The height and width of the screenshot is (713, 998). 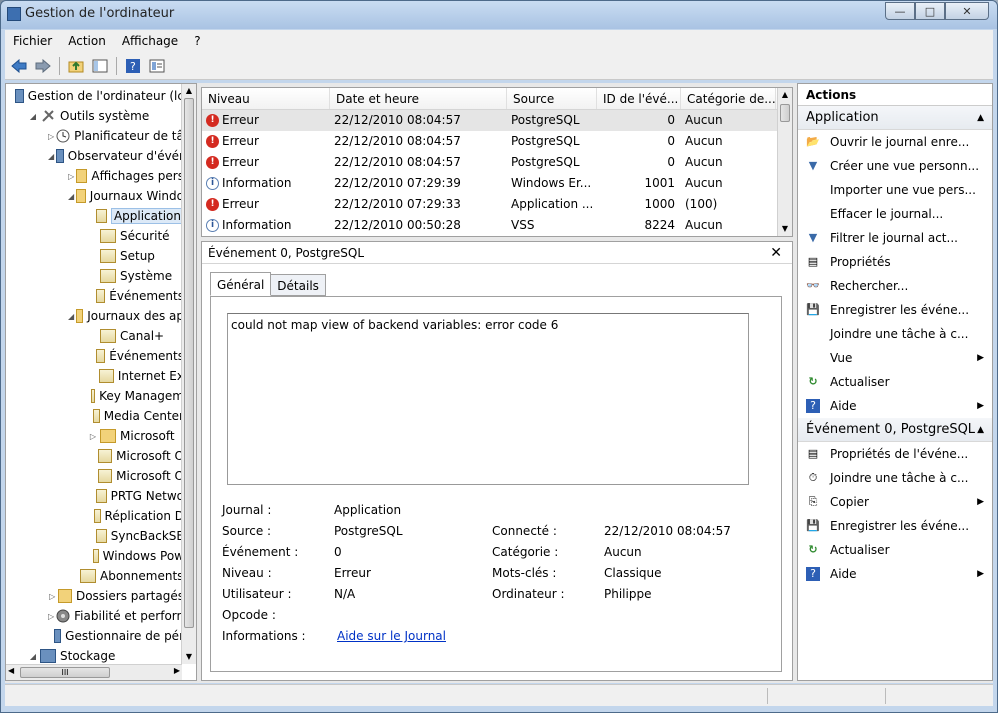 What do you see at coordinates (895, 502) in the screenshot?
I see `action-item: ⎘ Copier ▶` at bounding box center [895, 502].